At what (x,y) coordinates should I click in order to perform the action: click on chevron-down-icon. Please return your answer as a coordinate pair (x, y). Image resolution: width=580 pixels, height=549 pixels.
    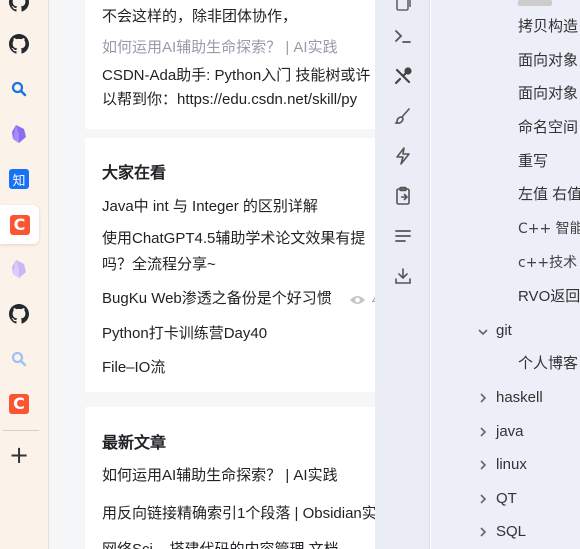
    Looking at the image, I should click on (483, 332).